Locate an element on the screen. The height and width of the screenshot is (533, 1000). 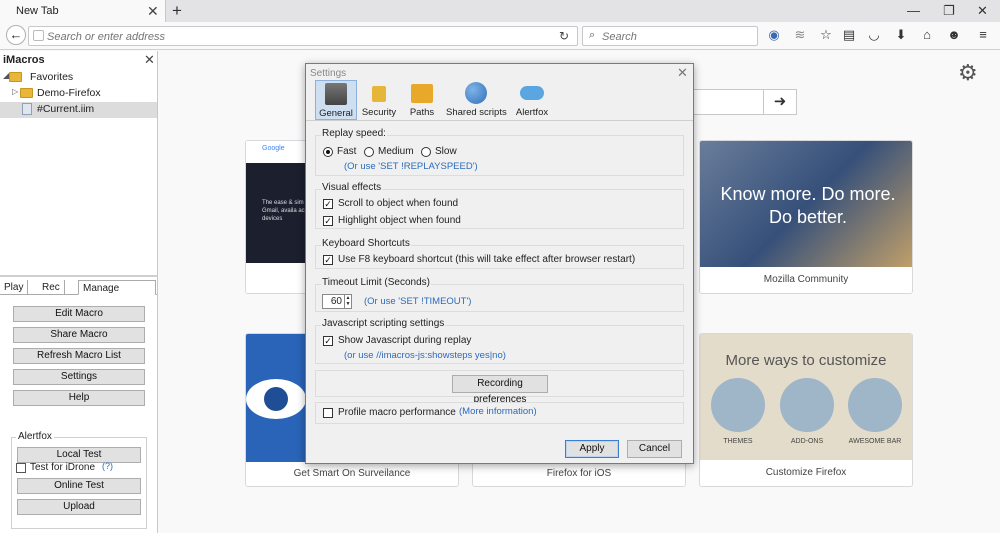
tab-new-tab: New Tab ✕ is located at coordinates (83, 11).